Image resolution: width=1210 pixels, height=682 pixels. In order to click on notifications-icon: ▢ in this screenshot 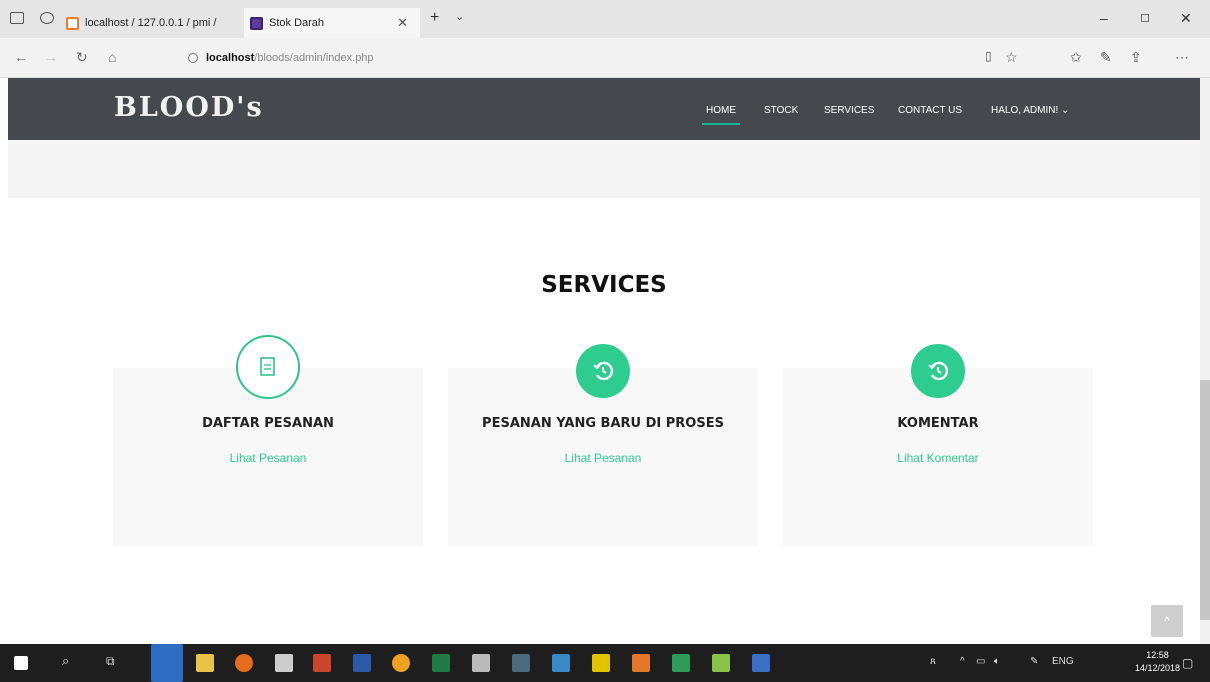, I will do `click(1187, 663)`.